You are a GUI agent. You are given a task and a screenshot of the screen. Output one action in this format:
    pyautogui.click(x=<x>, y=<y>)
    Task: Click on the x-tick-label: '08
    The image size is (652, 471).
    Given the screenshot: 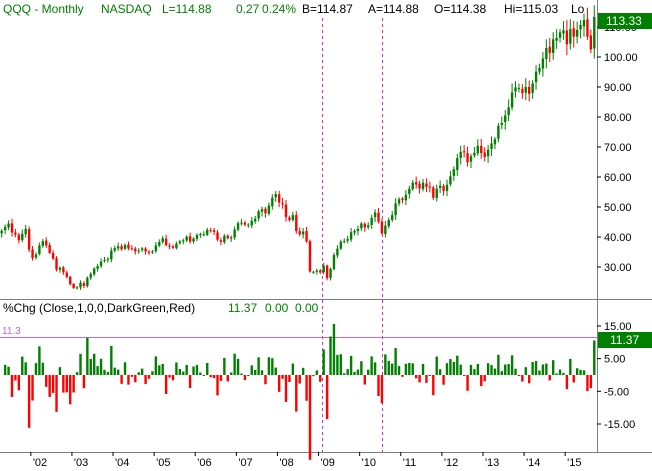 What is the action you would take?
    pyautogui.click(x=286, y=463)
    